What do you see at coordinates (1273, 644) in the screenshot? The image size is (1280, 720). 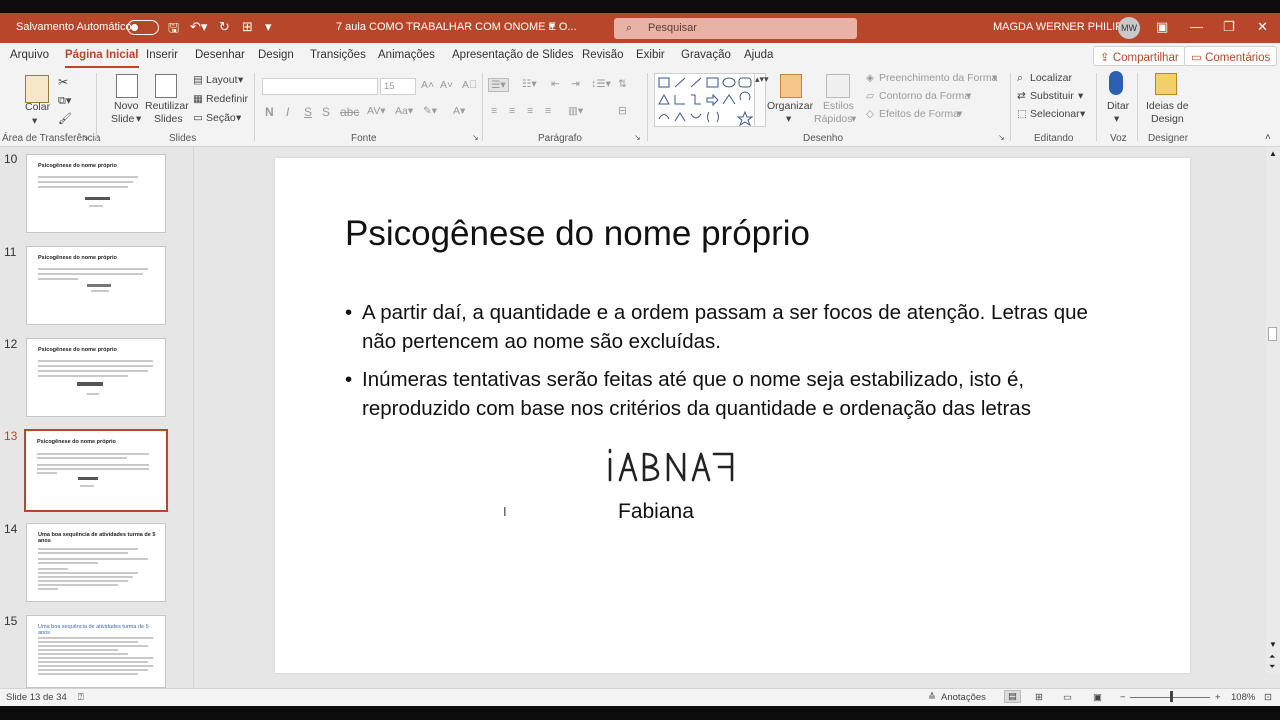 I see `scroll-down-icon: ▼` at bounding box center [1273, 644].